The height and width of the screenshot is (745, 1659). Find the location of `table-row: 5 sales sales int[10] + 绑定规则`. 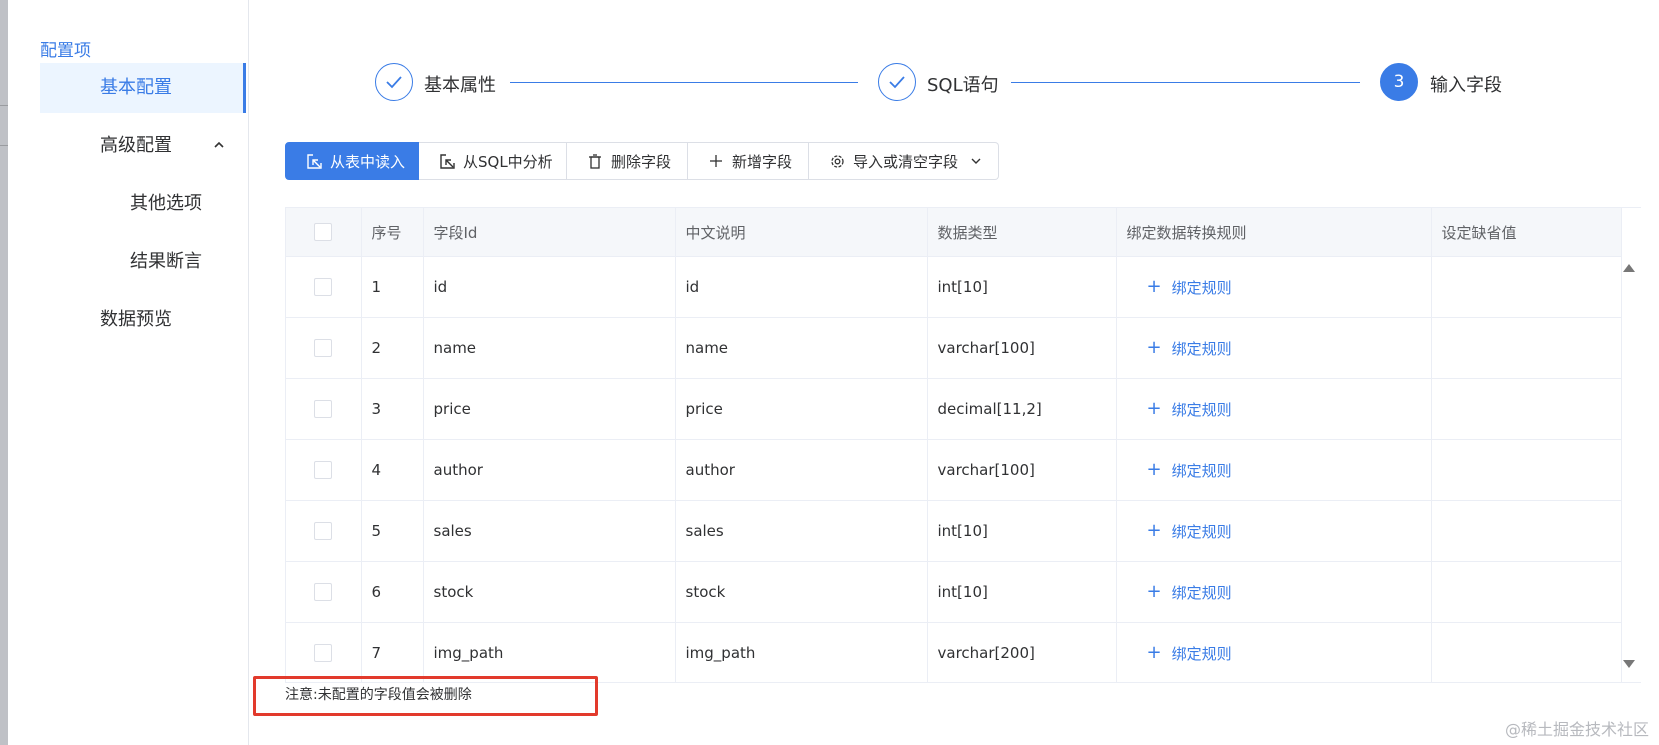

table-row: 5 sales sales int[10] + 绑定规则 is located at coordinates (954, 531).